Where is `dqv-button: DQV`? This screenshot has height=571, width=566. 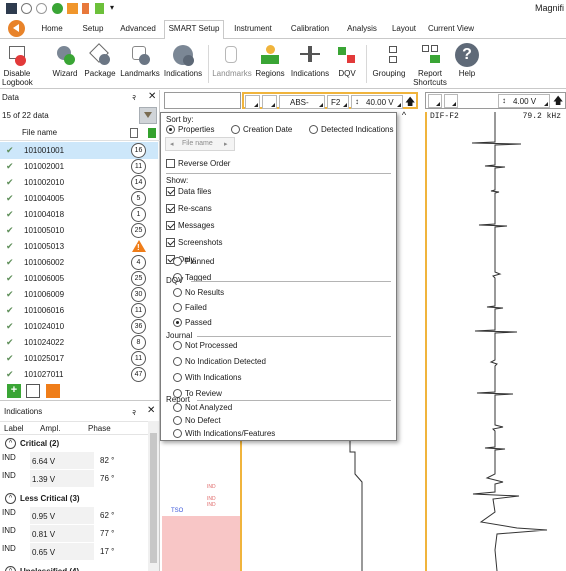
dqv-button: DQV is located at coordinates (347, 60).